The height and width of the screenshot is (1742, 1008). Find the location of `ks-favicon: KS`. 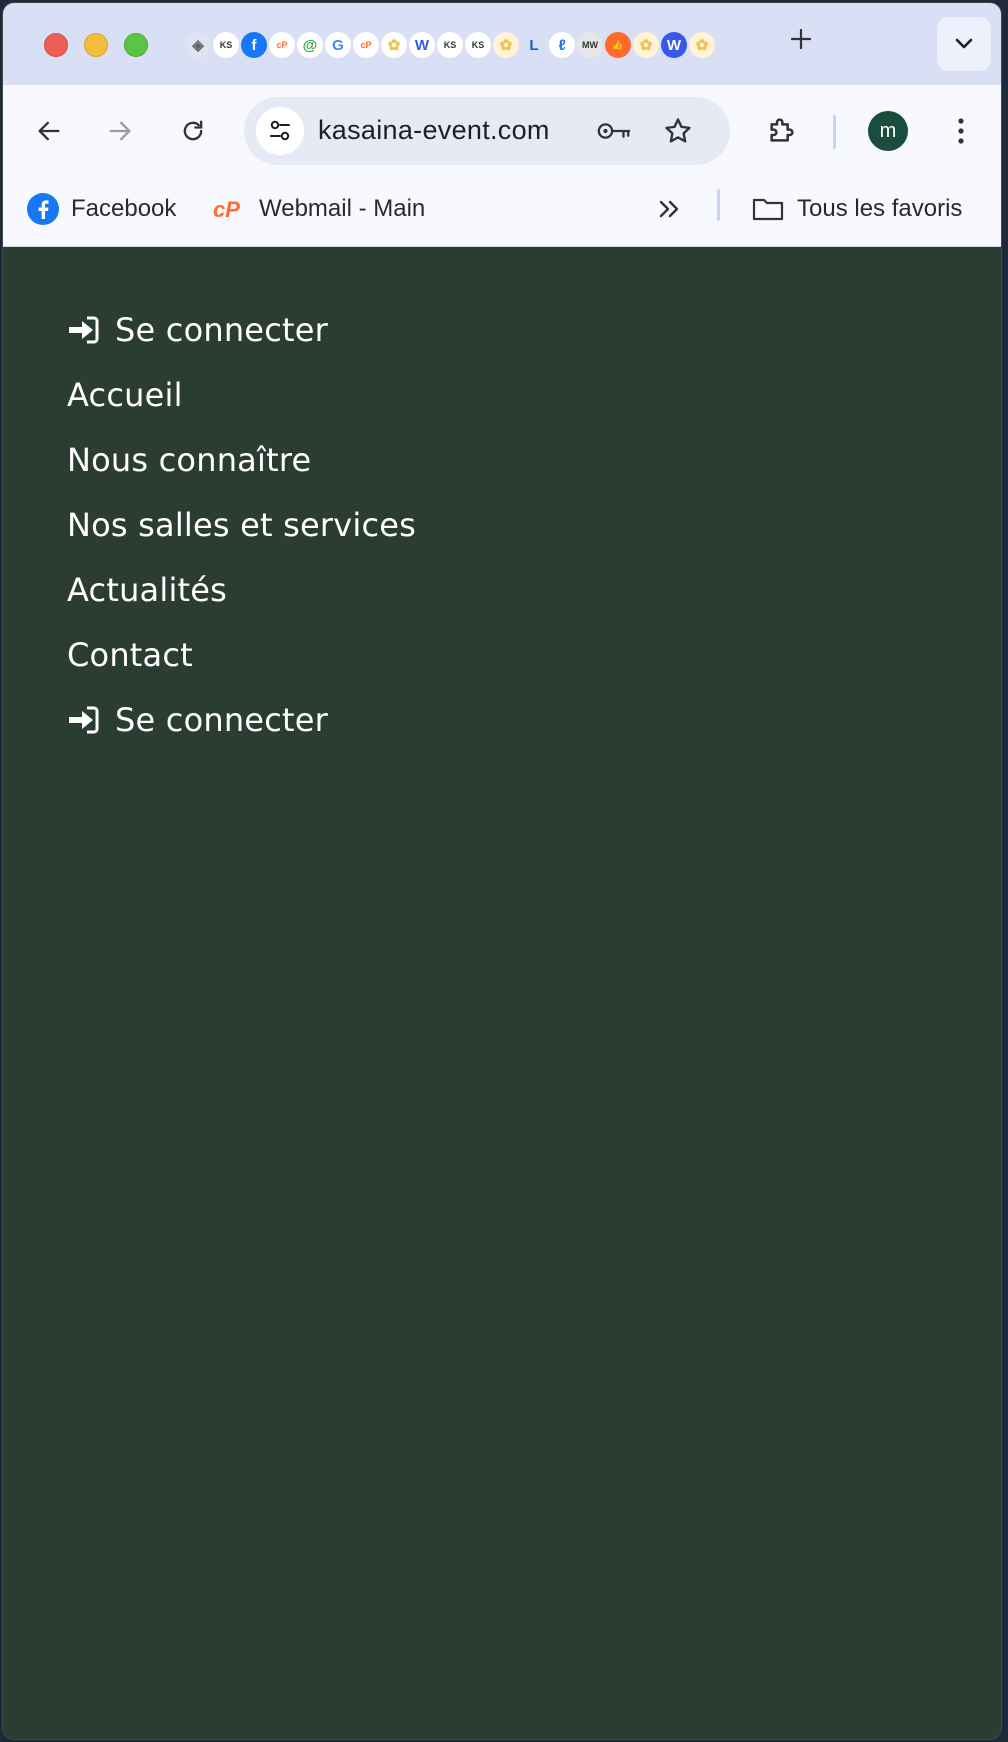

ks-favicon: KS is located at coordinates (226, 45).